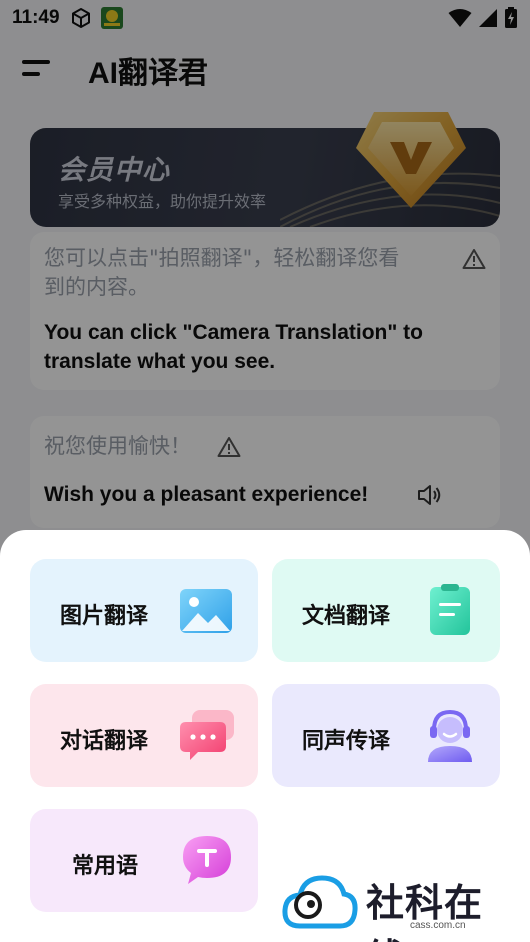 The width and height of the screenshot is (530, 942). Describe the element at coordinates (104, 741) in the screenshot. I see `tile-label: 对话翻译` at that location.